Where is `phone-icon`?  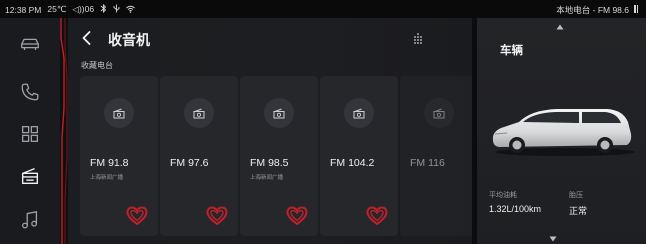
phone-icon is located at coordinates (30, 92).